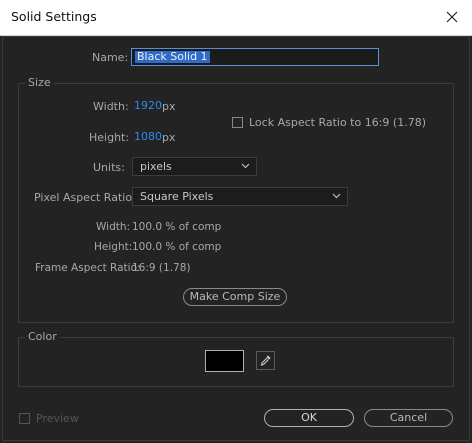 This screenshot has height=443, width=472. Describe the element at coordinates (110, 57) in the screenshot. I see `name-label: Name:` at that location.